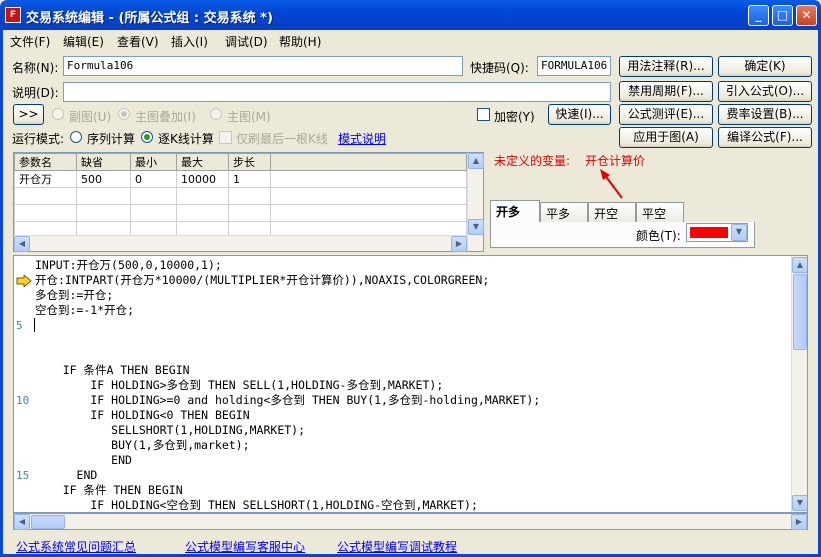  Describe the element at coordinates (368, 162) in the screenshot. I see `param-col-blank` at that location.